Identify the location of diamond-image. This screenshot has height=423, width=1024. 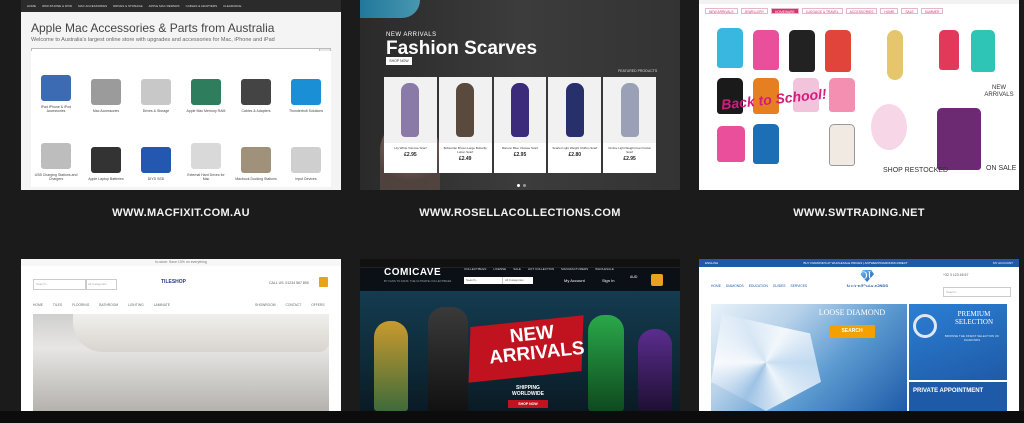
(766, 362).